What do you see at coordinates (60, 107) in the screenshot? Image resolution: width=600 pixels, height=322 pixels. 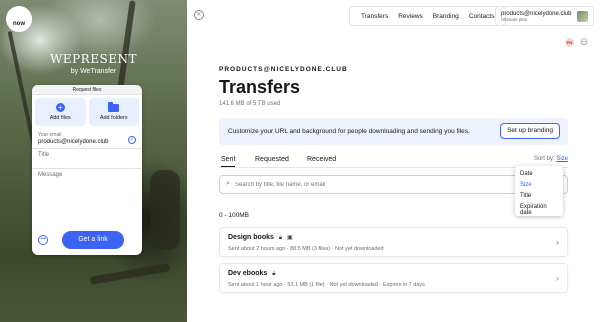 I see `plus-icon: +` at bounding box center [60, 107].